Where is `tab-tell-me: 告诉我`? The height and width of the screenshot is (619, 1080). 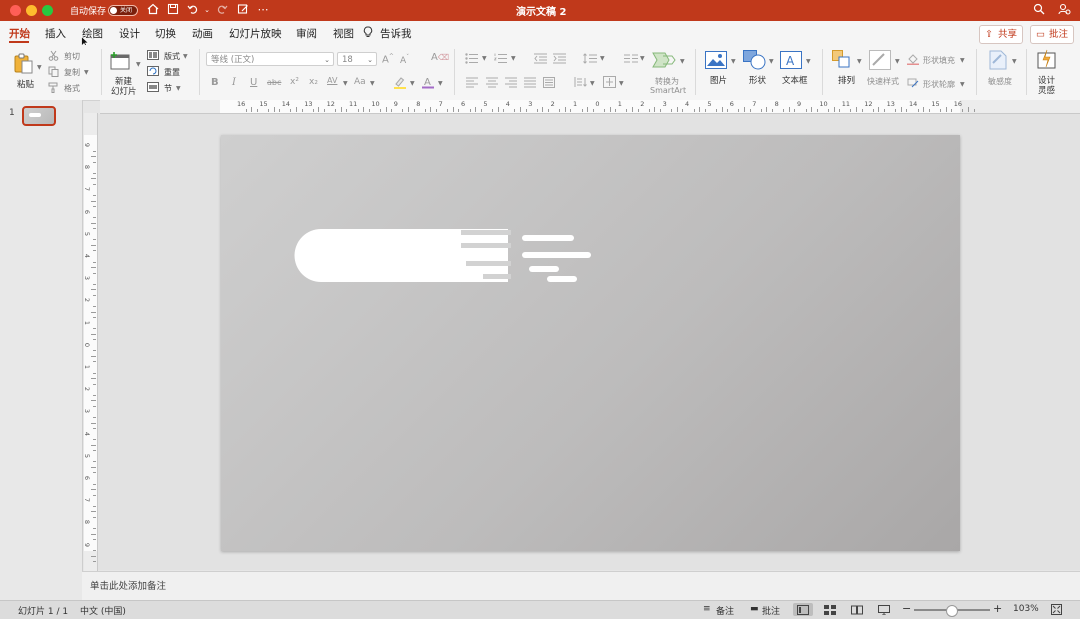
tab-tell-me: 告诉我 is located at coordinates (396, 33).